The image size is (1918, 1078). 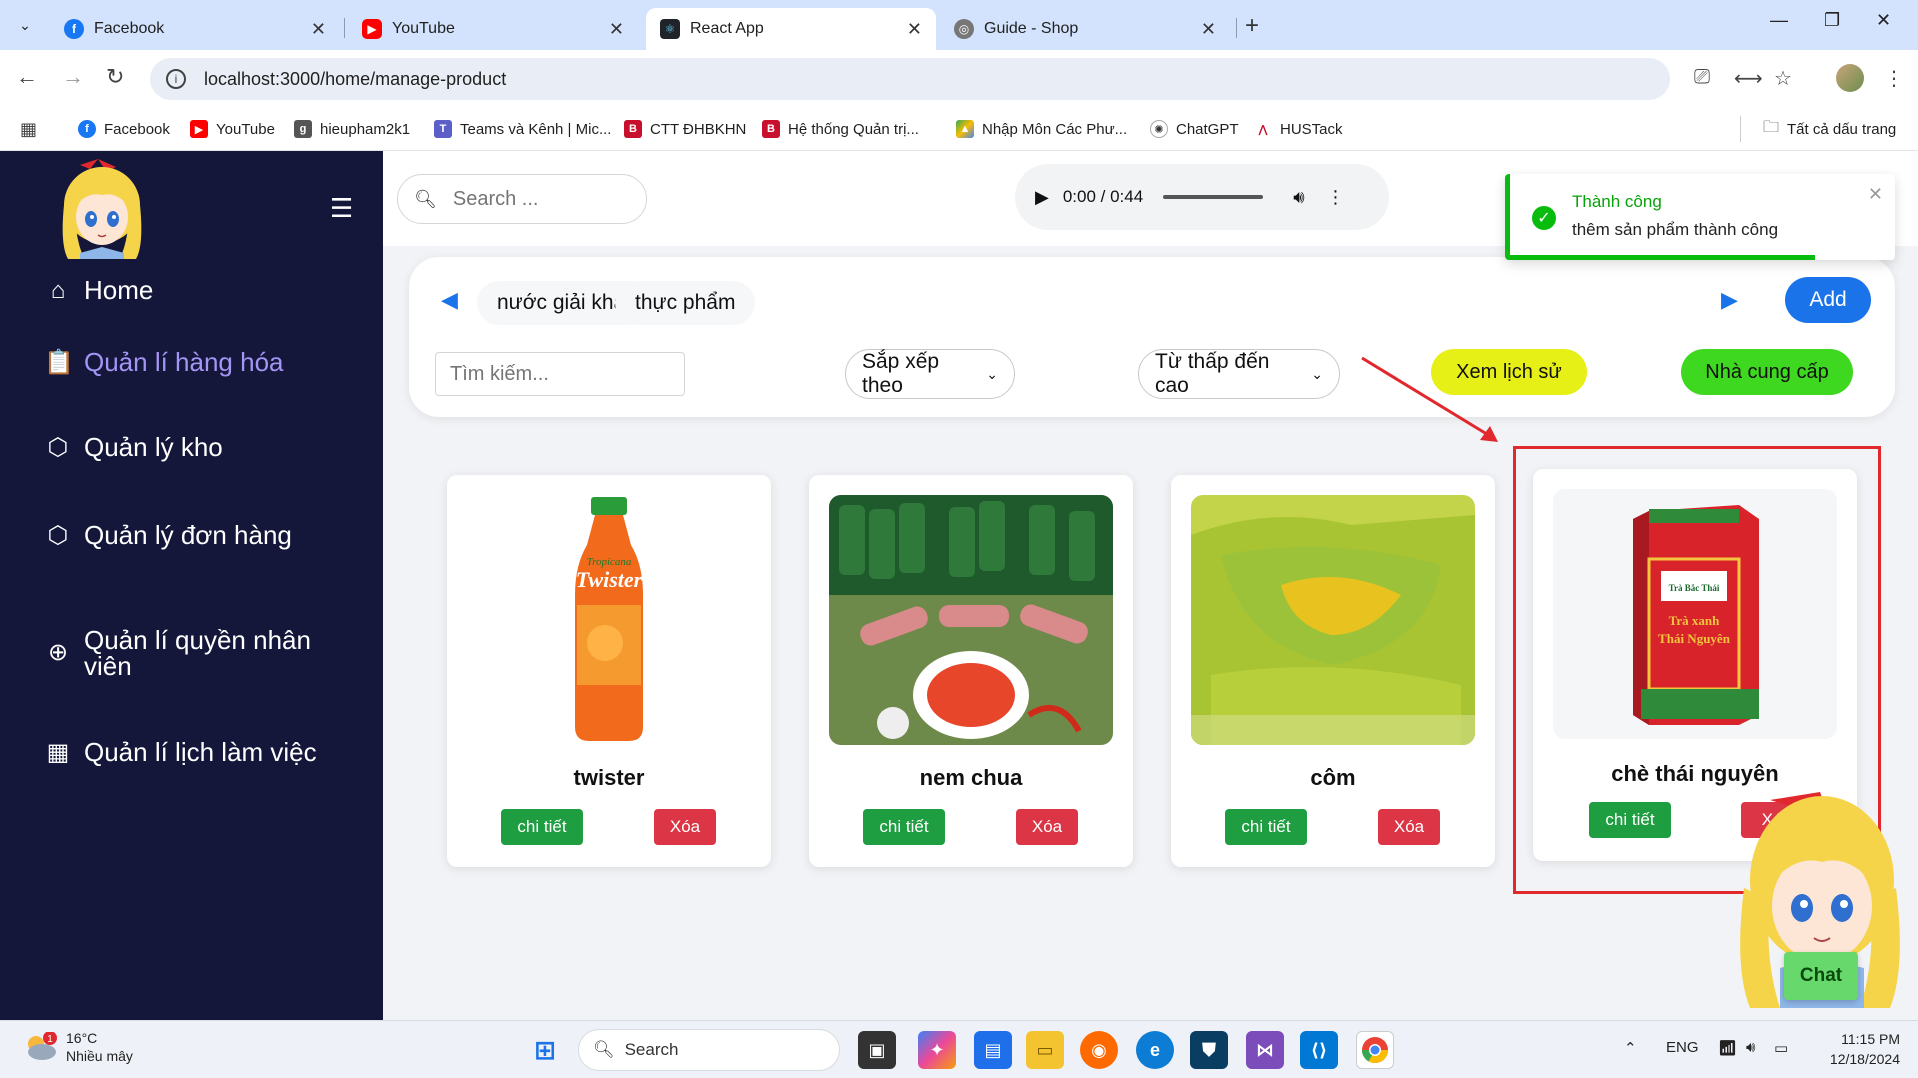 What do you see at coordinates (1333, 620) in the screenshot?
I see `com-cake-image` at bounding box center [1333, 620].